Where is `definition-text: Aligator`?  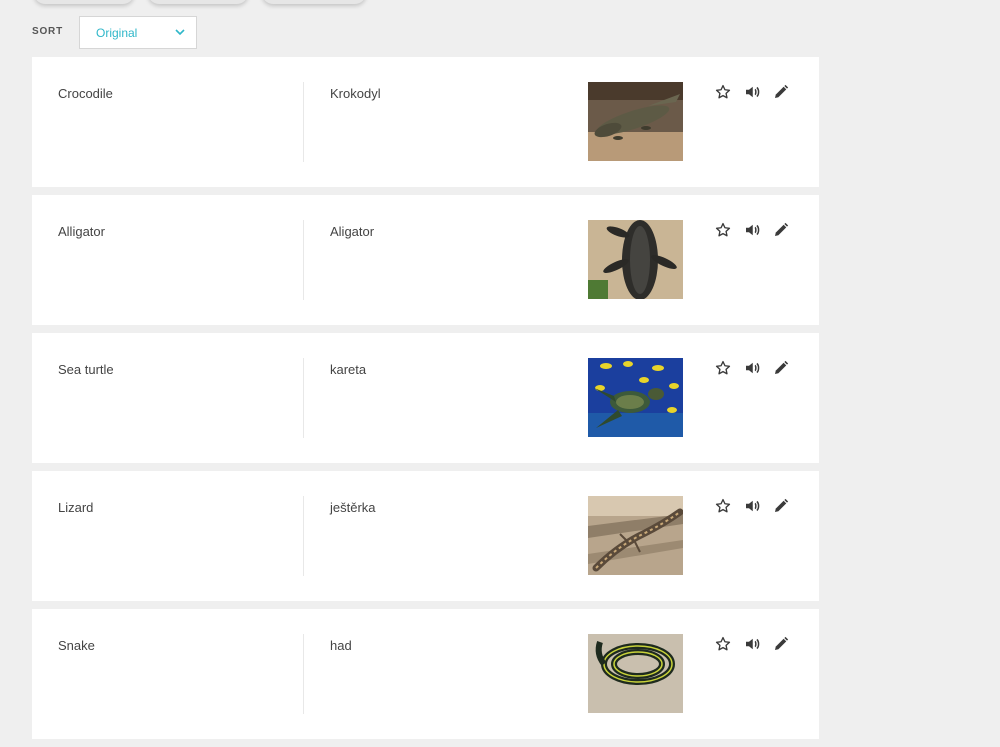 definition-text: Aligator is located at coordinates (352, 231).